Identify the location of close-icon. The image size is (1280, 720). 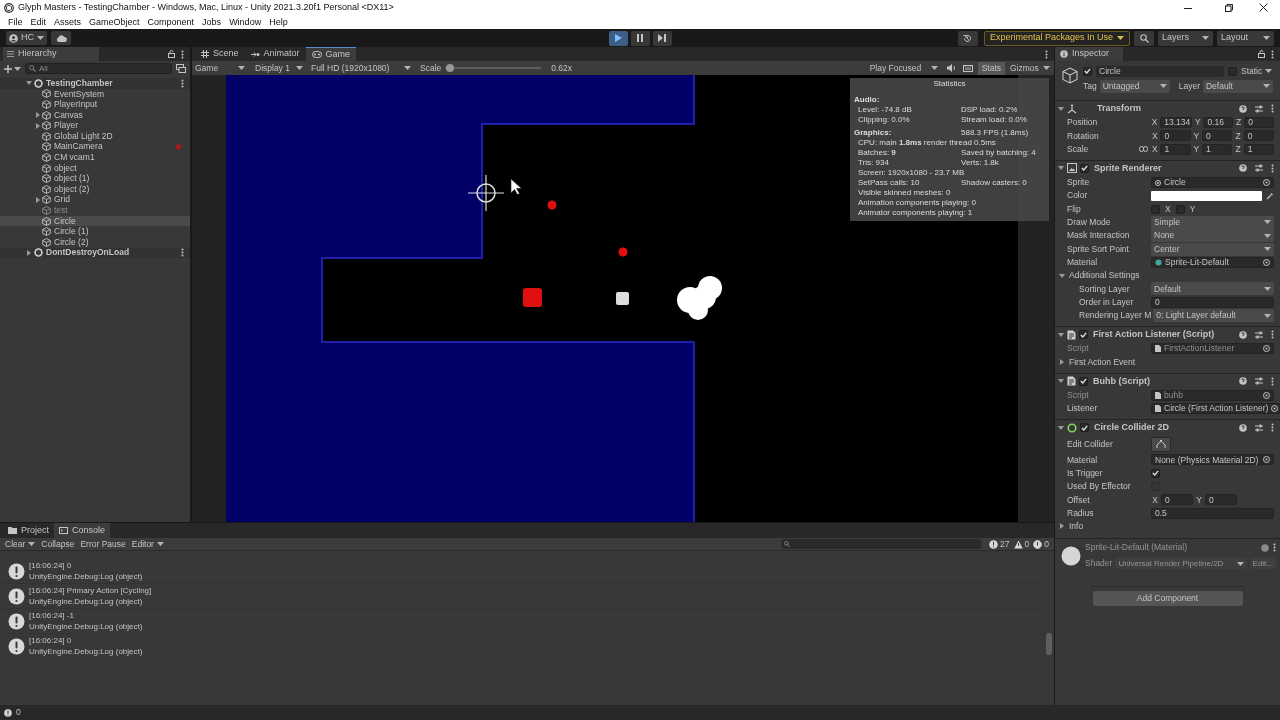
(1263, 7).